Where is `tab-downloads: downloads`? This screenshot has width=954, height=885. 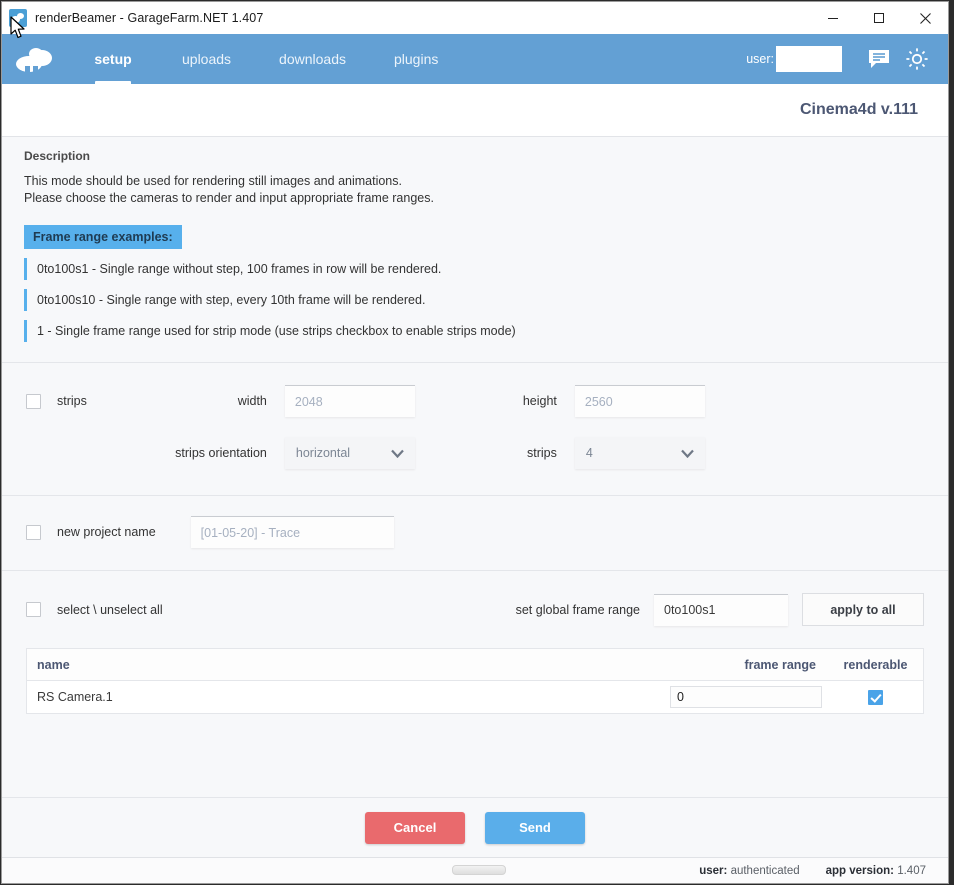 tab-downloads: downloads is located at coordinates (312, 59).